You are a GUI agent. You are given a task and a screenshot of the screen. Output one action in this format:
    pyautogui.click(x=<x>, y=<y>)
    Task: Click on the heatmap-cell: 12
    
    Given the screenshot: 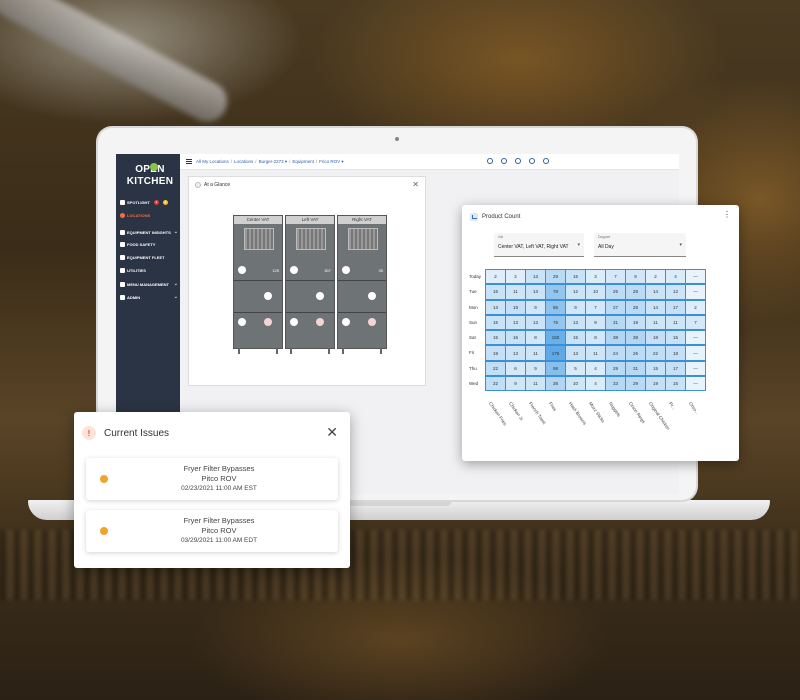 What is the action you would take?
    pyautogui.click(x=675, y=292)
    